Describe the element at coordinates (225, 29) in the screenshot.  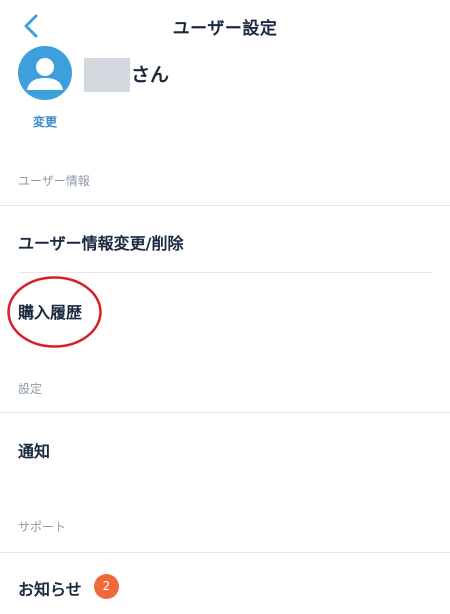
I see `page-title: ユーザー設定` at that location.